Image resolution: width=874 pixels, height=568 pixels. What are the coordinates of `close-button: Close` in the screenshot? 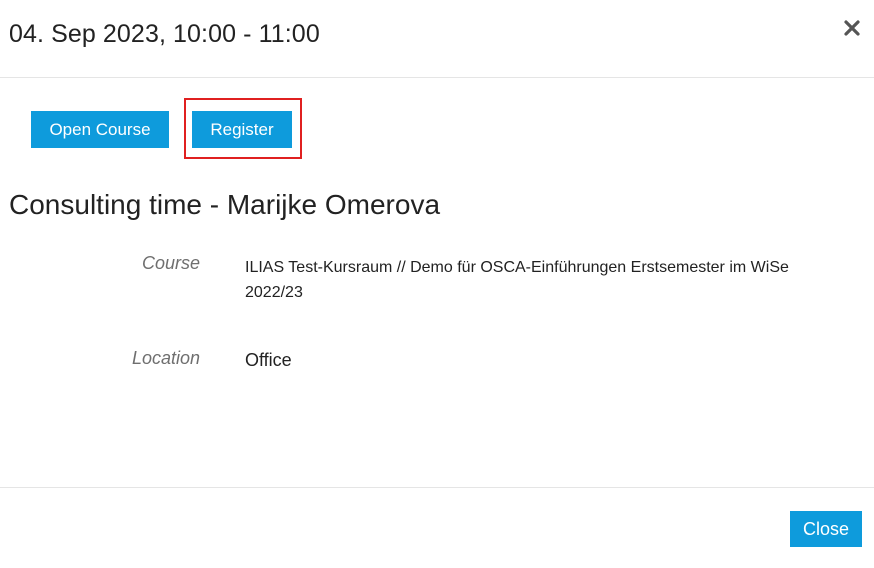 It's located at (826, 529).